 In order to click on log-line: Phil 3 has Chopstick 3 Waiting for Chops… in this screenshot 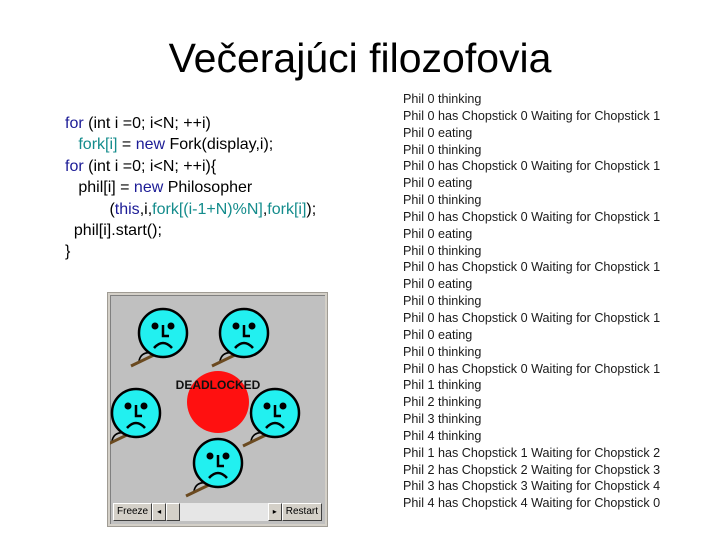, I will do `click(532, 486)`.